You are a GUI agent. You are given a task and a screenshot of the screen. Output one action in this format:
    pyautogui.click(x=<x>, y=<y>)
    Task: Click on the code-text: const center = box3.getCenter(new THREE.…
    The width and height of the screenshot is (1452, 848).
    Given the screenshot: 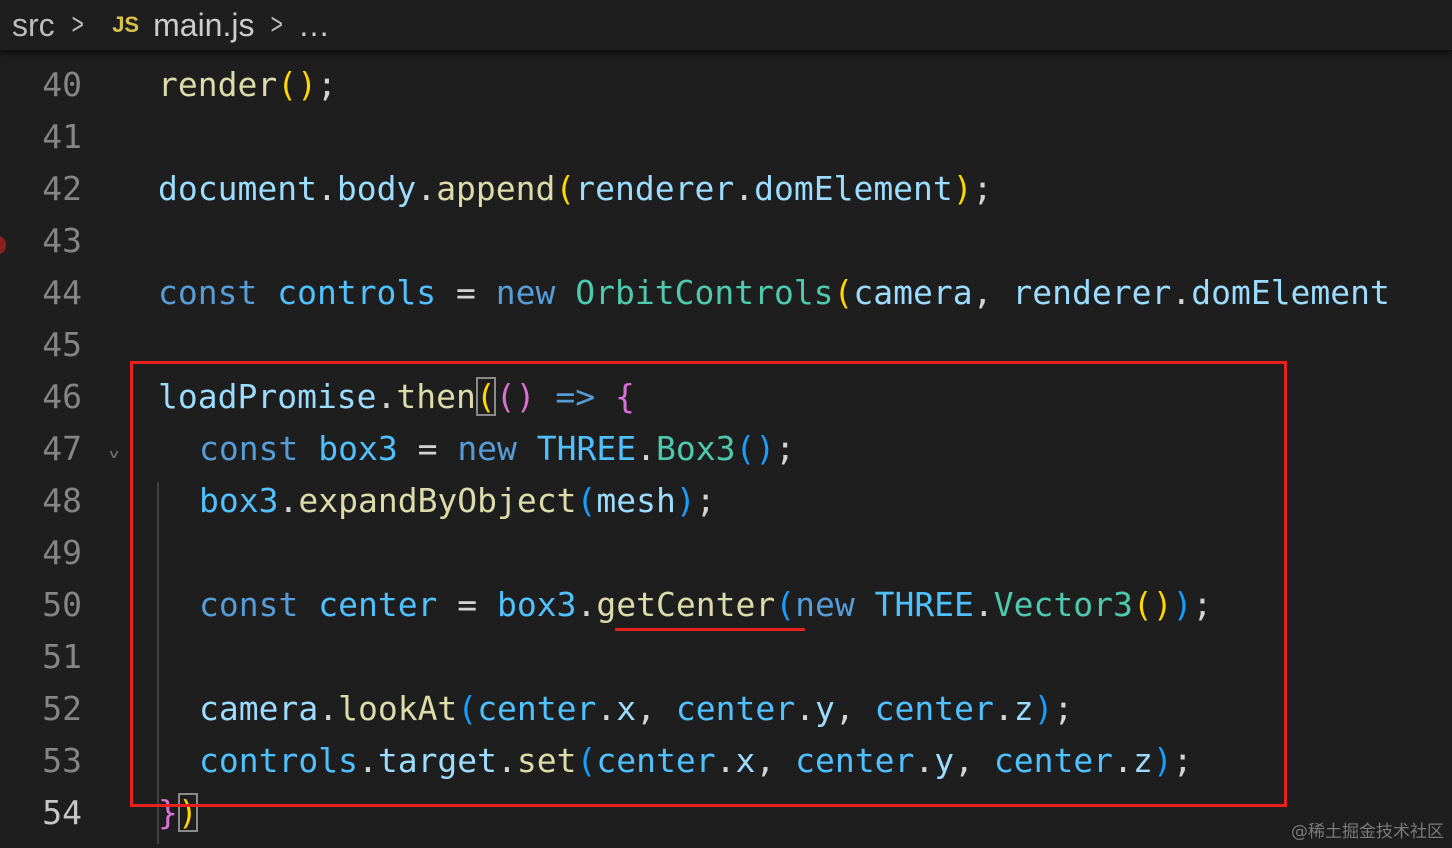 What is the action you would take?
    pyautogui.click(x=706, y=604)
    